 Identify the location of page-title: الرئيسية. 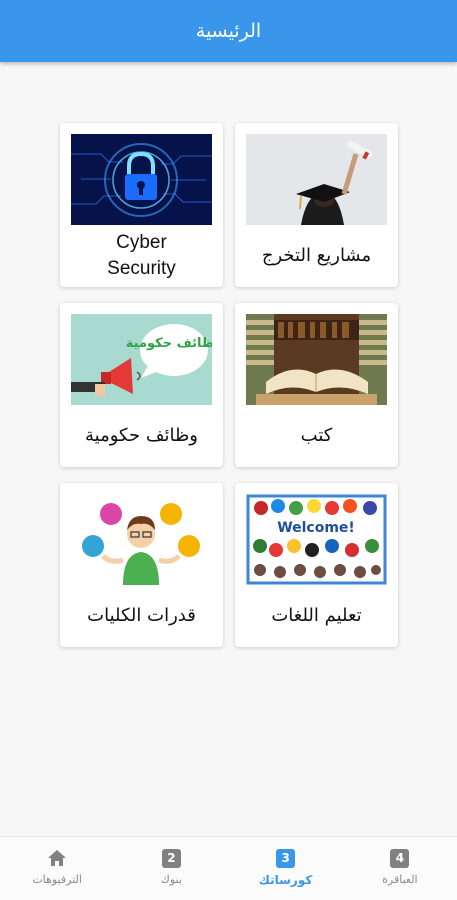
(228, 31).